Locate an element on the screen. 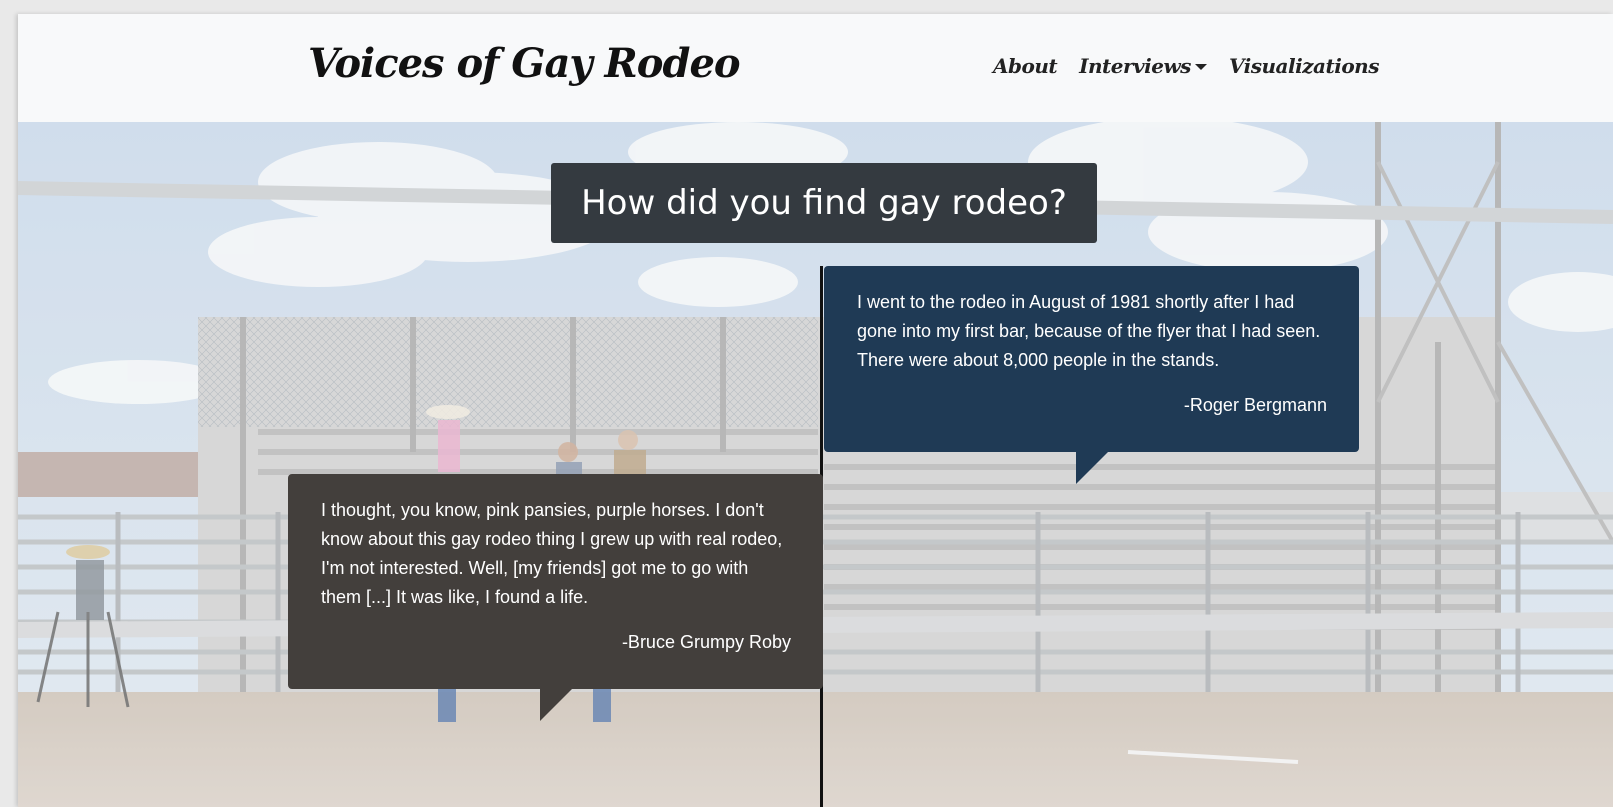  nav-visualizations-label: Visualizations is located at coordinates (1304, 66).